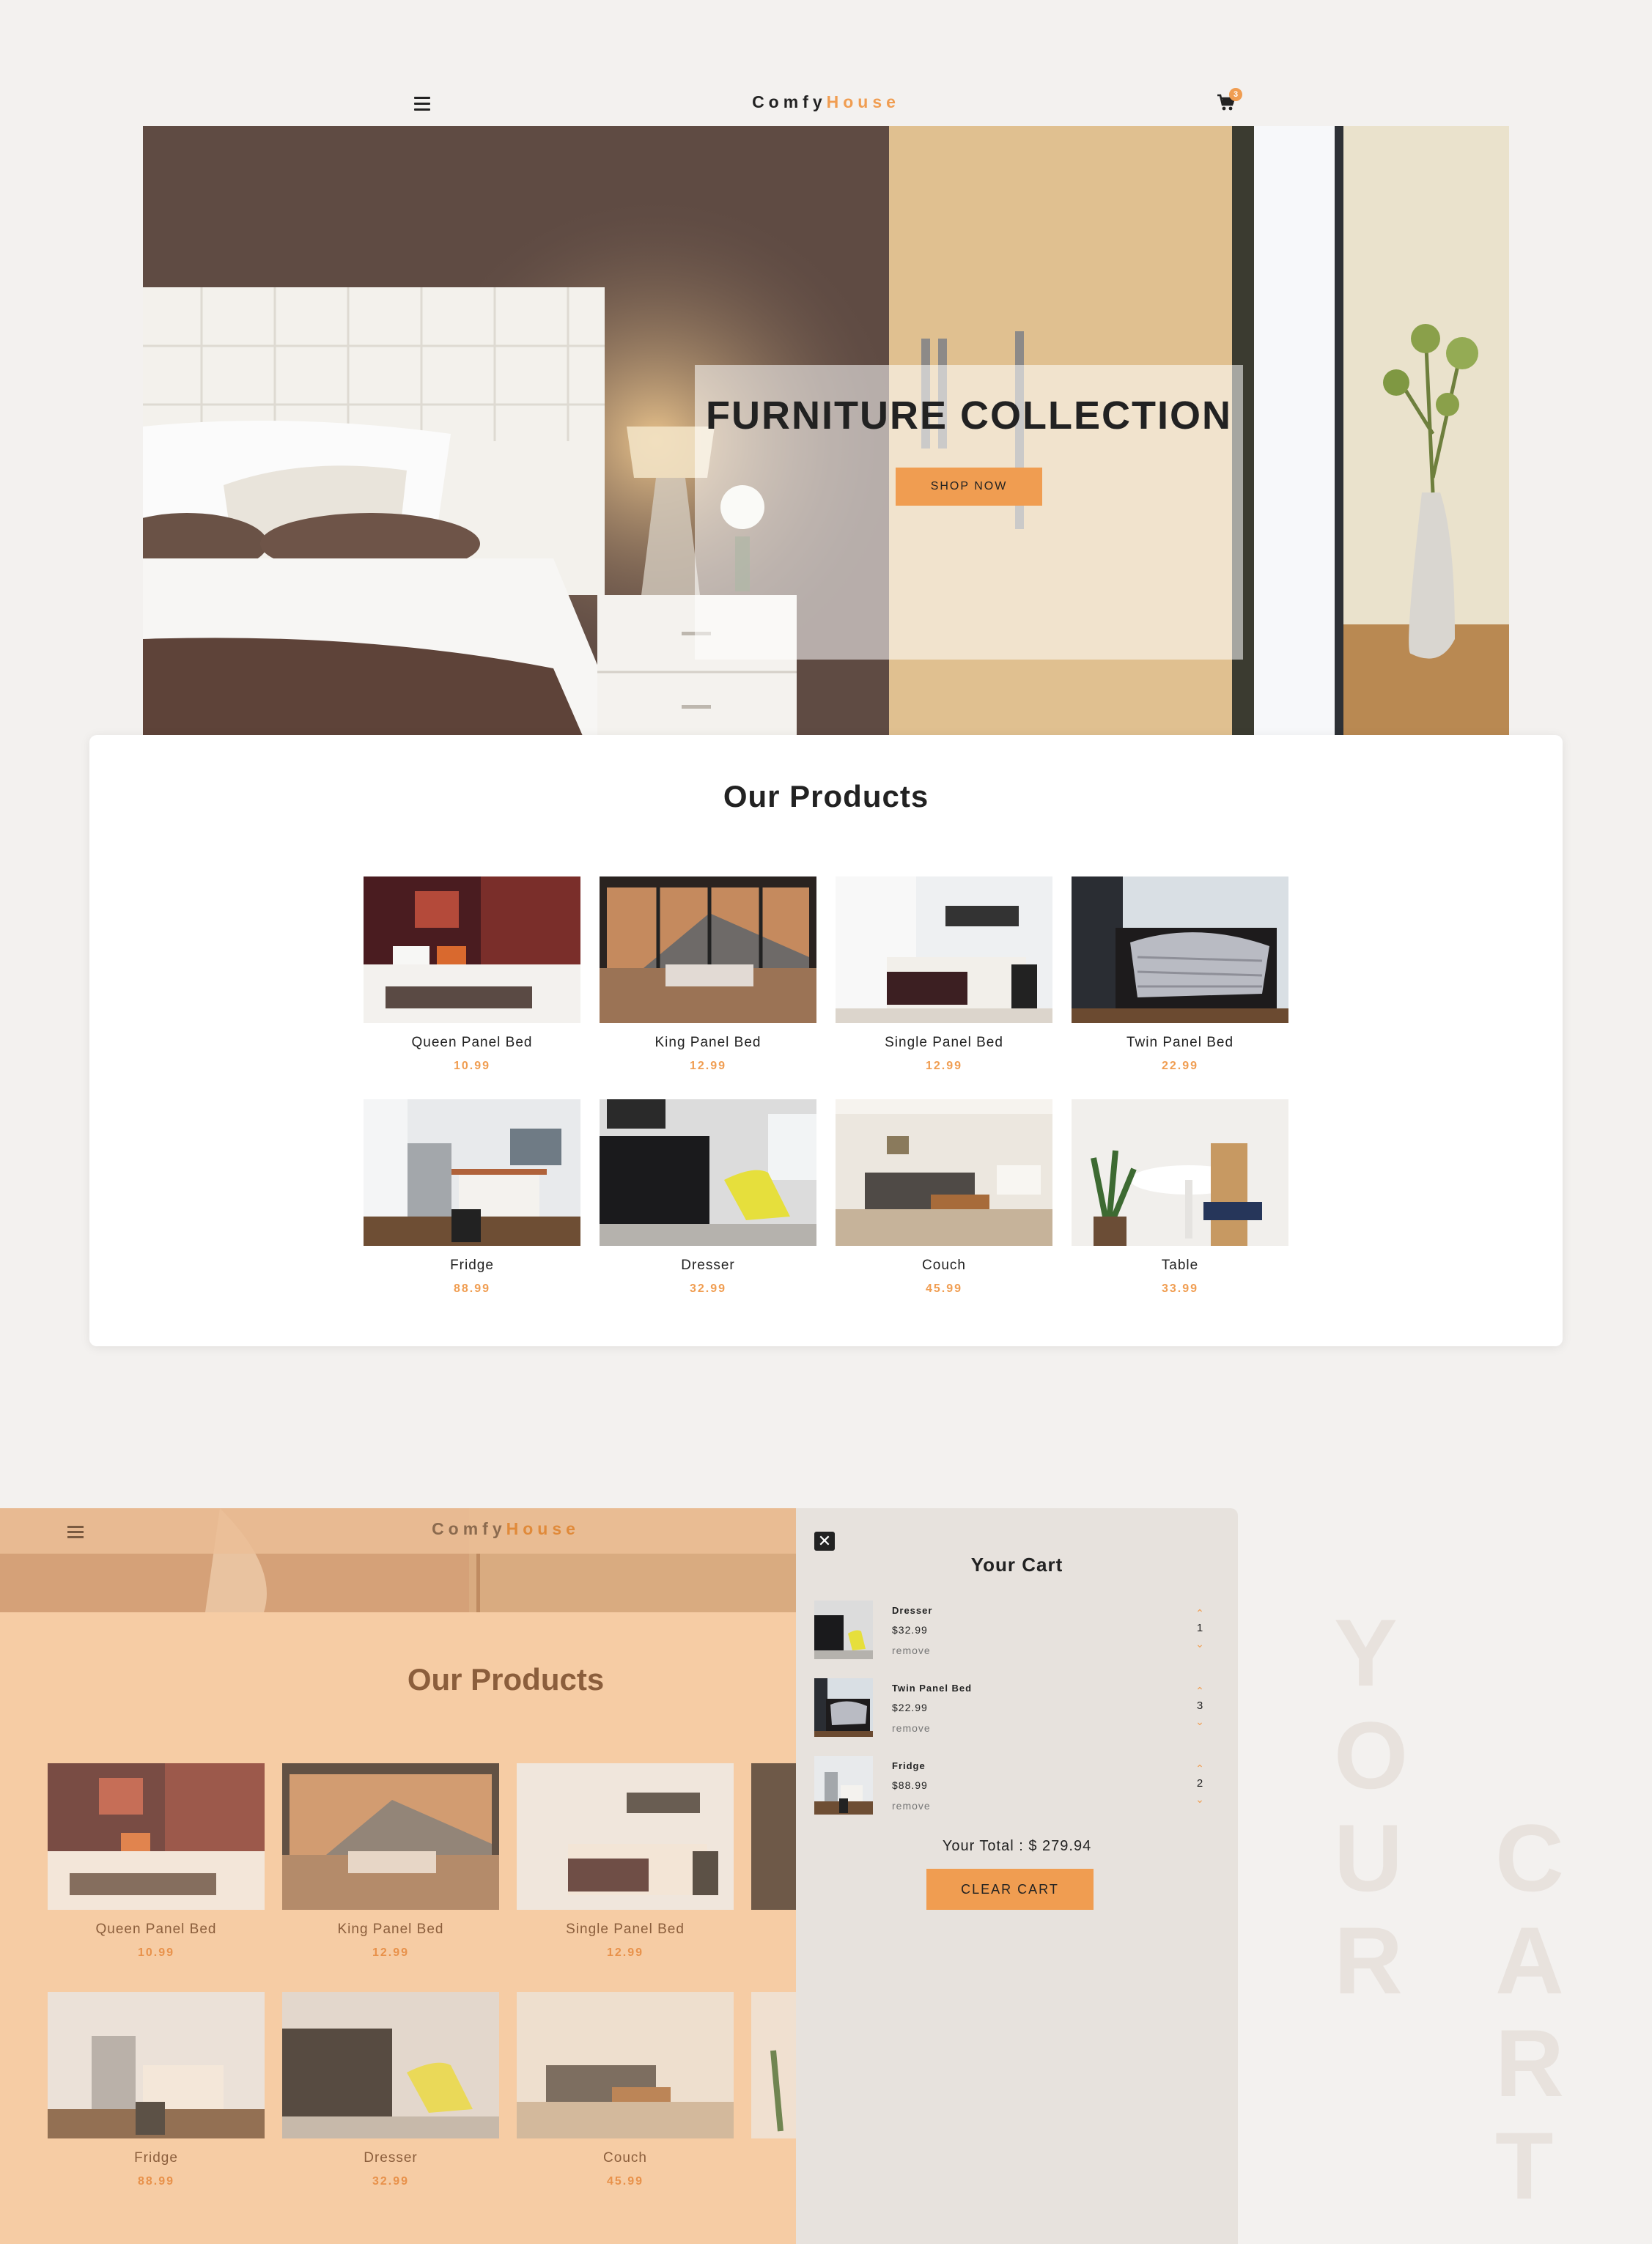 The height and width of the screenshot is (2244, 1652). I want to click on cart-button: 3, so click(1229, 102).